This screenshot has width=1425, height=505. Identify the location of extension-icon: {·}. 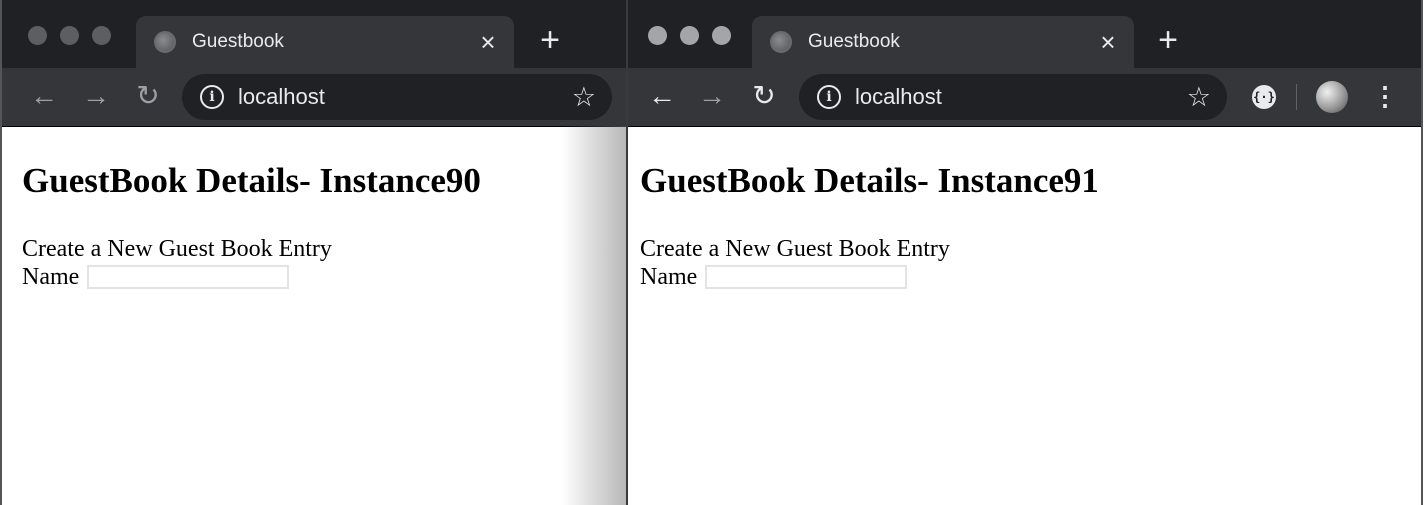
(1264, 97).